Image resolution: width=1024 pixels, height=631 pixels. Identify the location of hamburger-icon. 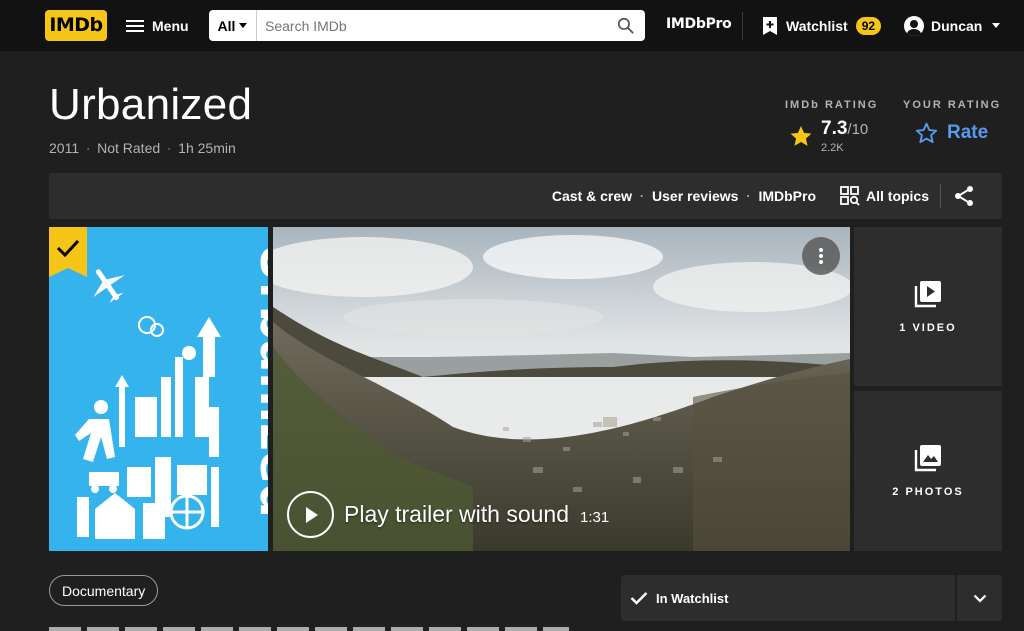
(135, 25).